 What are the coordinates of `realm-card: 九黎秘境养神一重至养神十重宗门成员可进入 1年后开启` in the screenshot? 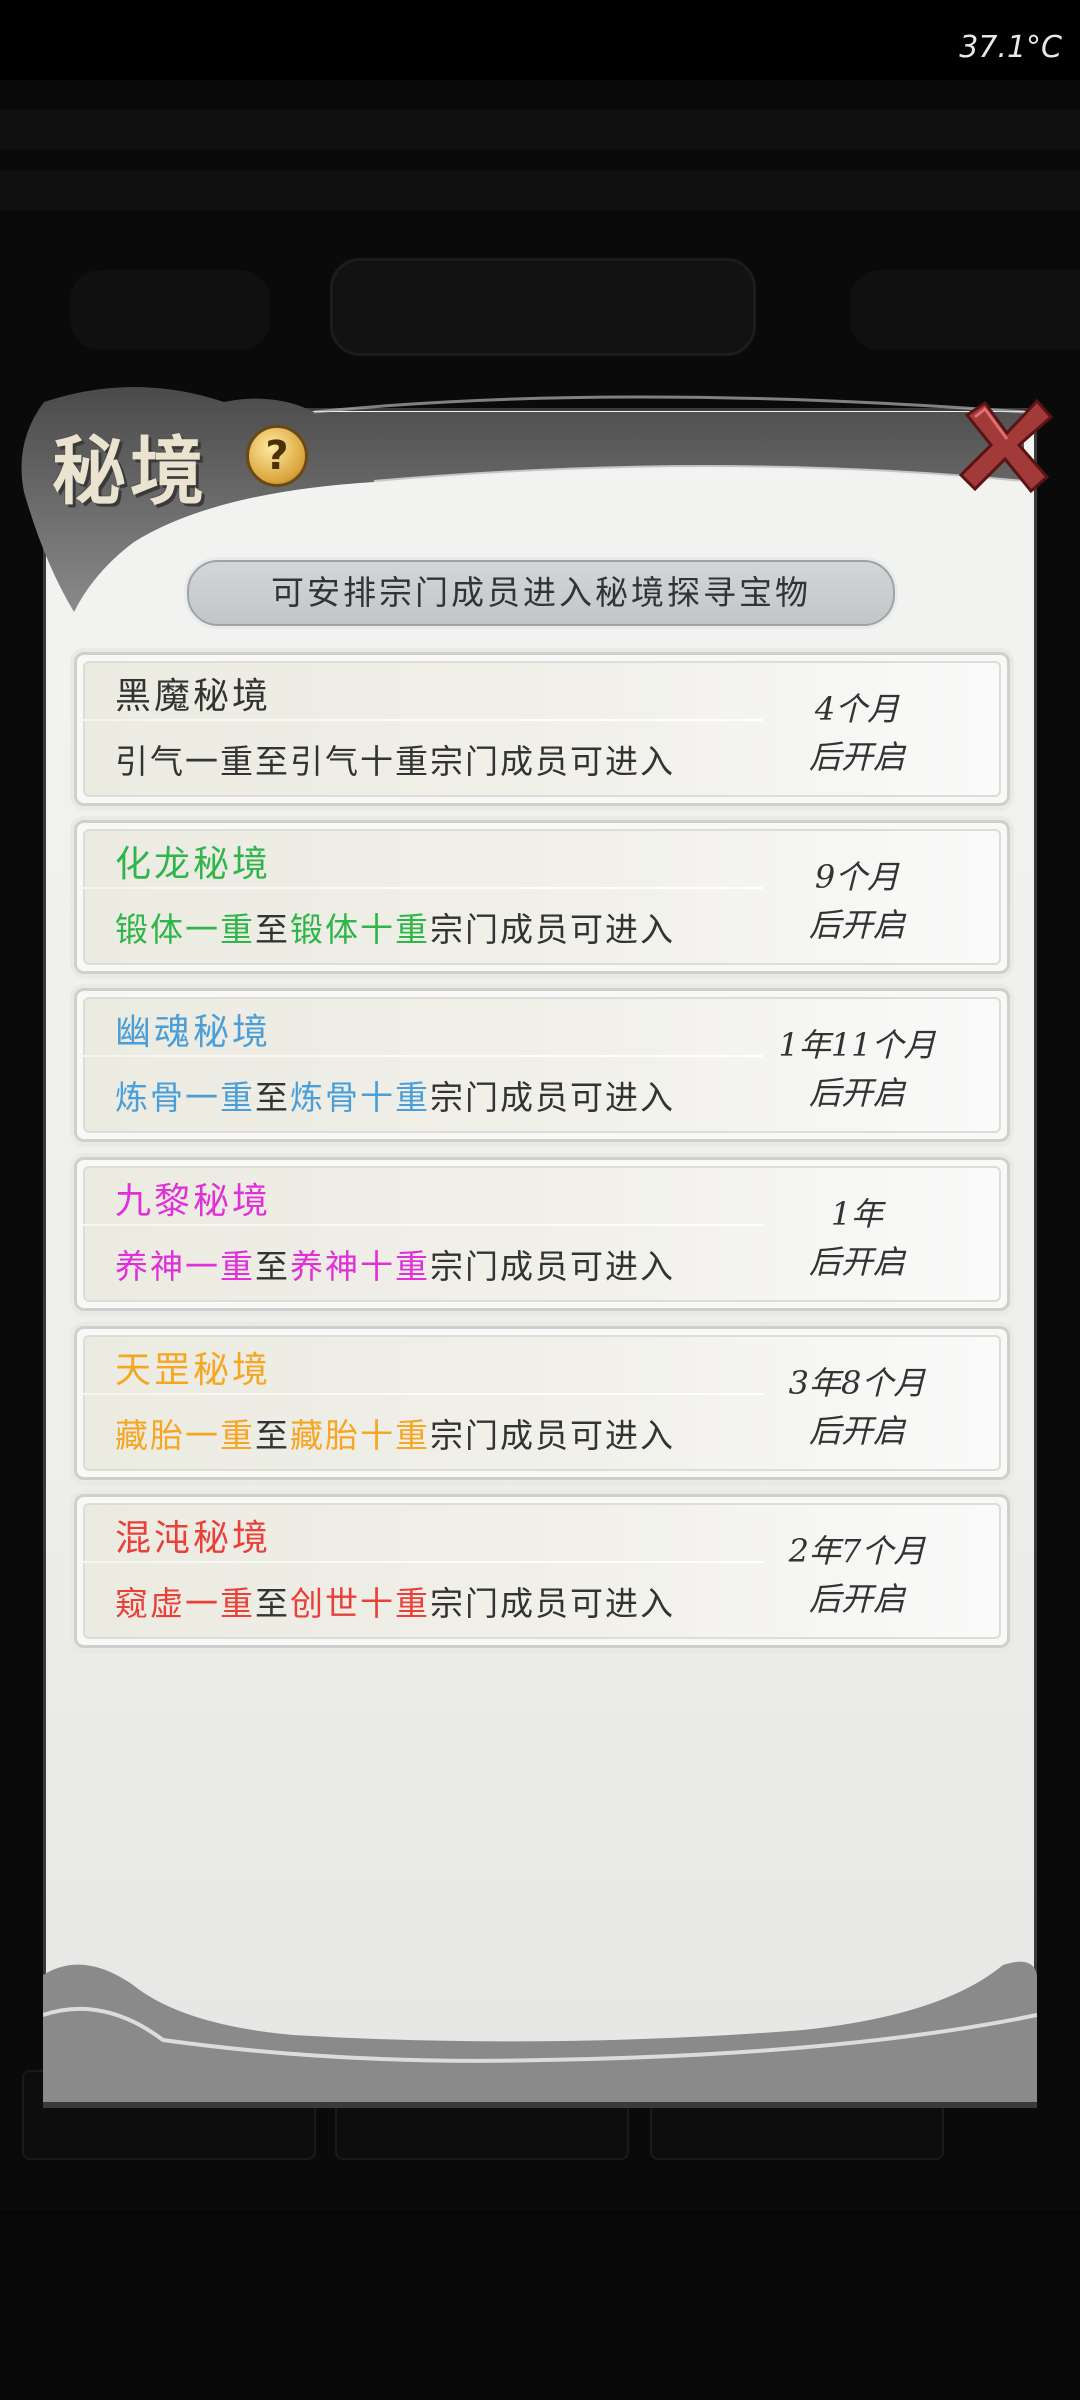 It's located at (542, 1234).